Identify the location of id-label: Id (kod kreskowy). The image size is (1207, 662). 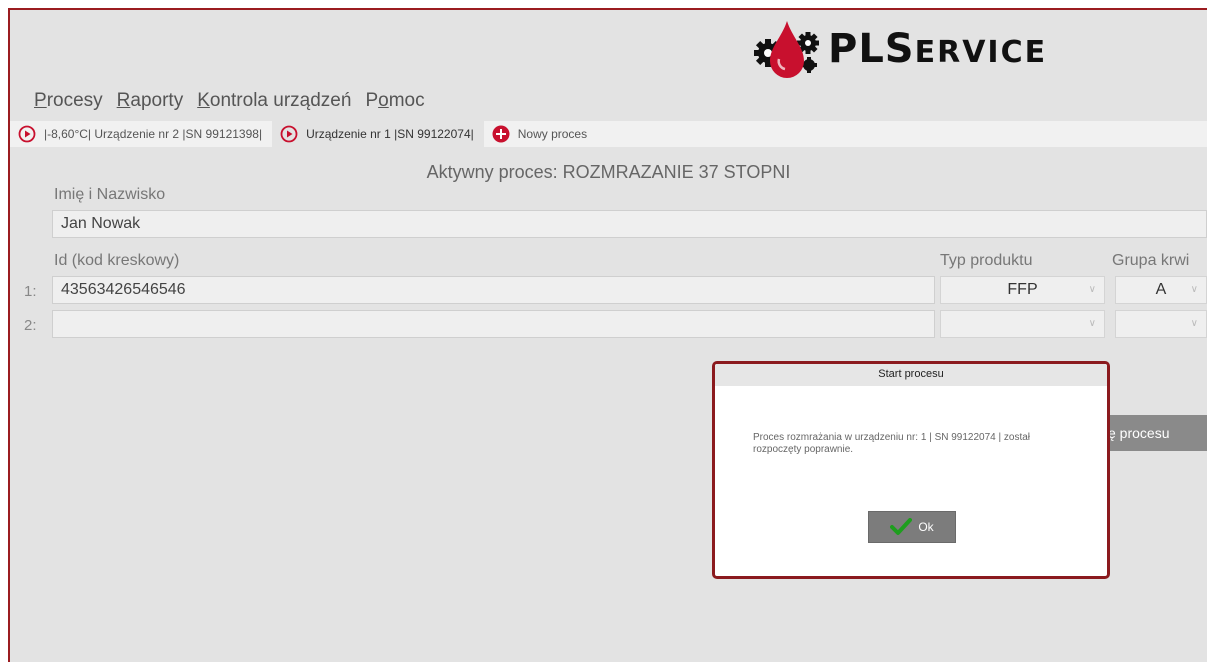
(117, 260).